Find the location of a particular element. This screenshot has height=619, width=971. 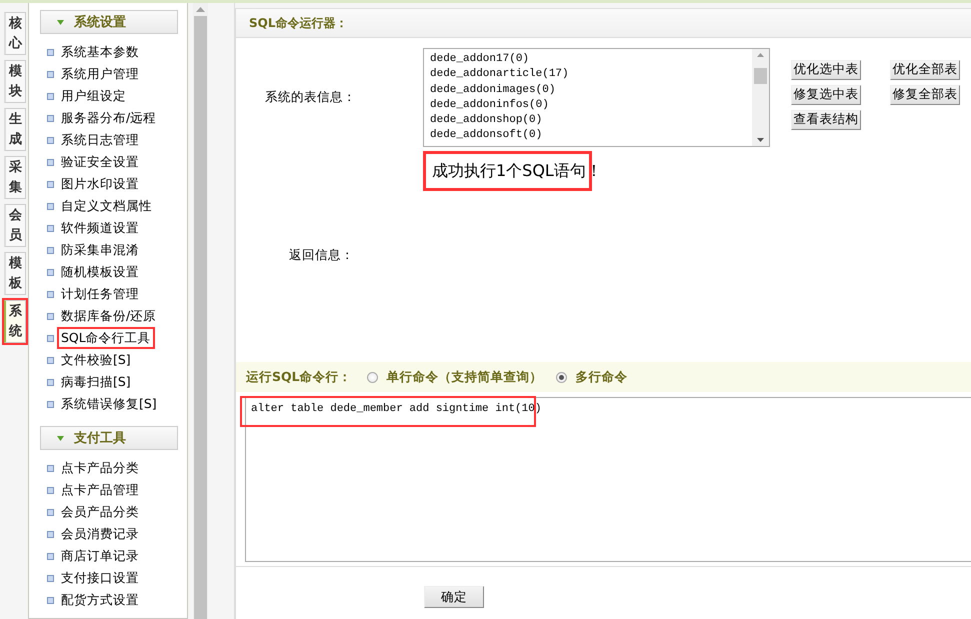

table-action-button: 查看表结构 is located at coordinates (826, 120).